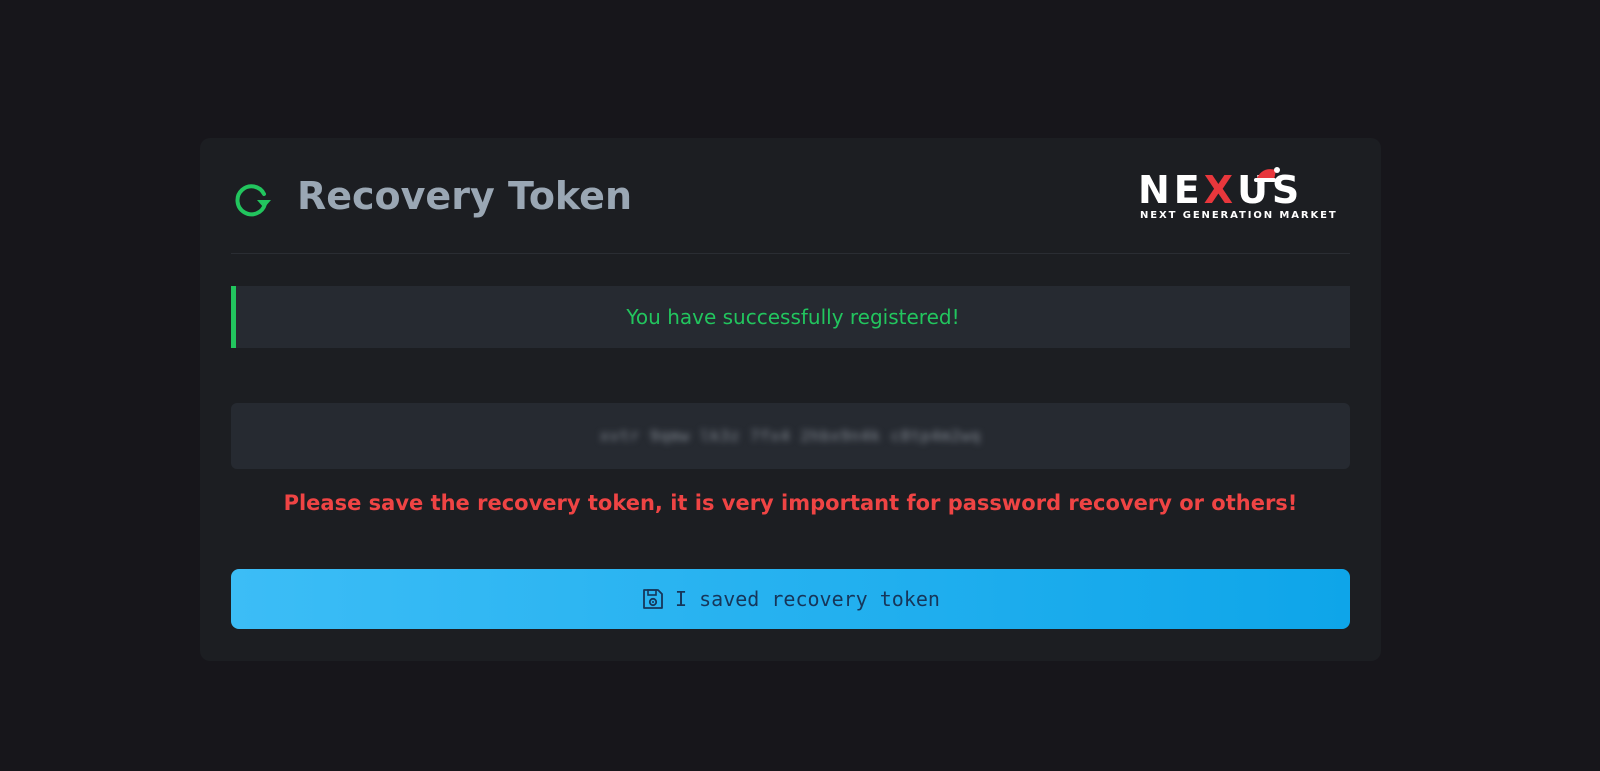 This screenshot has height=771, width=1600. Describe the element at coordinates (1239, 215) in the screenshot. I see `logo-tagline: NEXT GENERATION MARKET` at that location.